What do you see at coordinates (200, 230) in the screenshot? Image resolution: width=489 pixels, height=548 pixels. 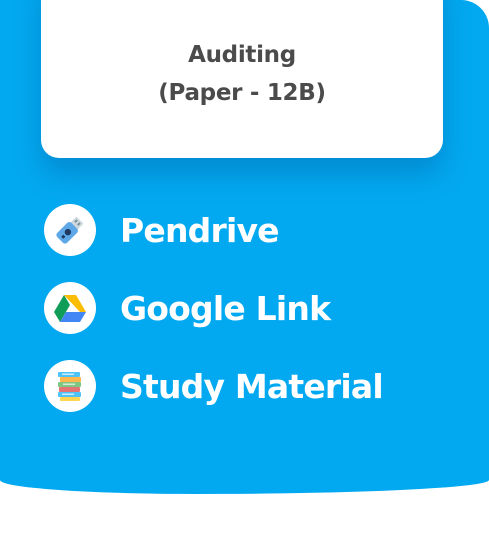 I see `mode-label: Pendrive` at bounding box center [200, 230].